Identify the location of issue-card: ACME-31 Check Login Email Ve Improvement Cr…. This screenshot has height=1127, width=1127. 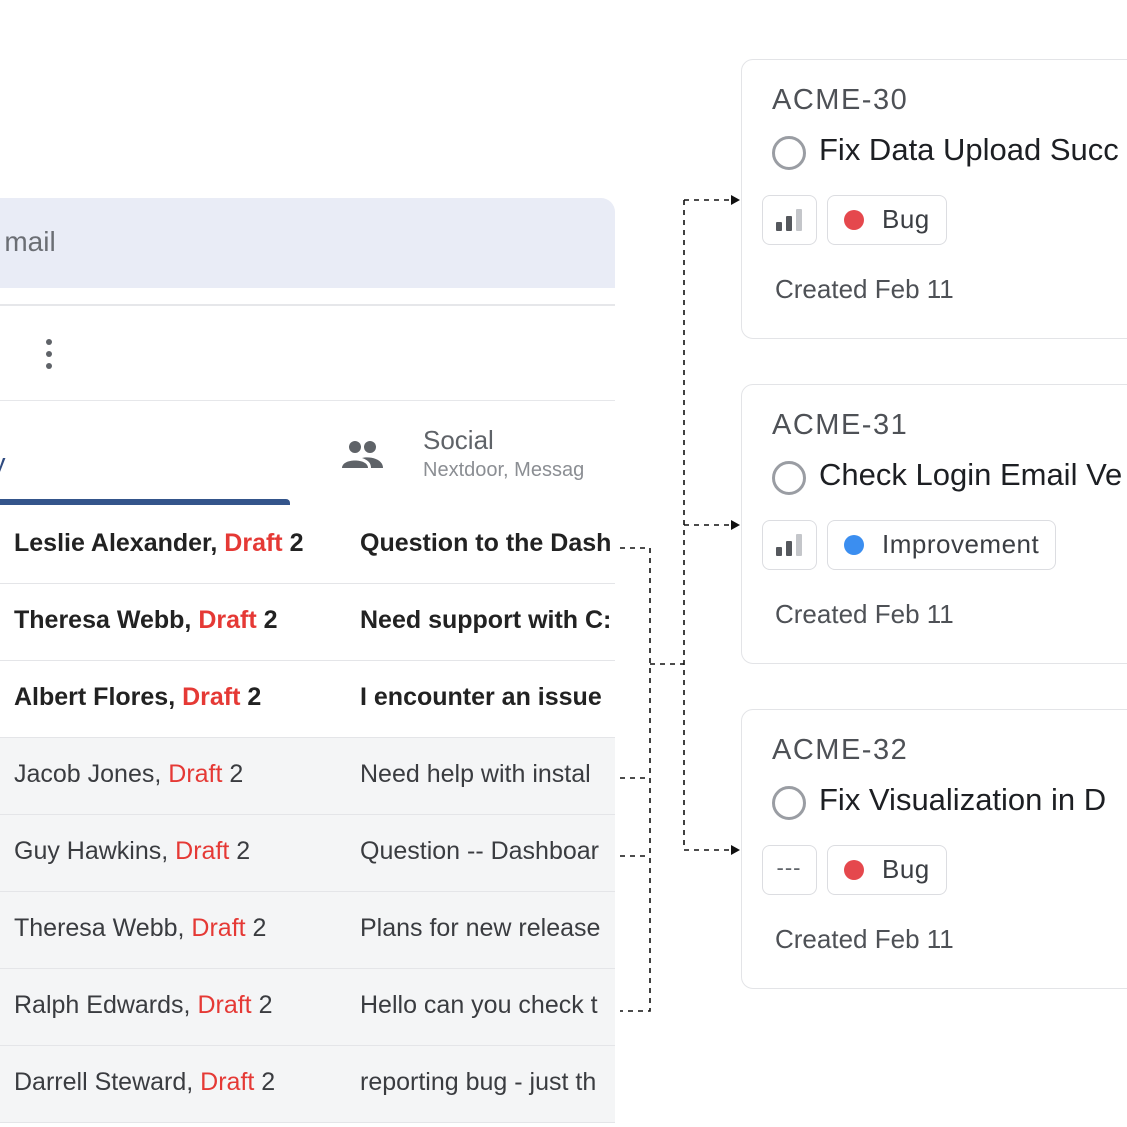
(934, 524).